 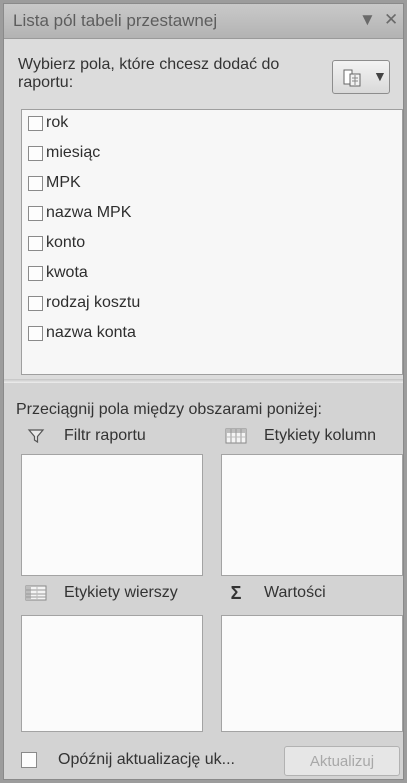 I want to click on close-icon: ✕, so click(x=391, y=20).